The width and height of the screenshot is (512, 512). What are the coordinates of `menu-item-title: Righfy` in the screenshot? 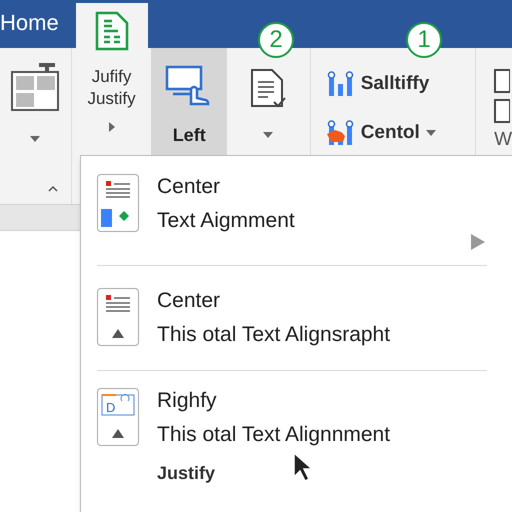 It's located at (187, 401).